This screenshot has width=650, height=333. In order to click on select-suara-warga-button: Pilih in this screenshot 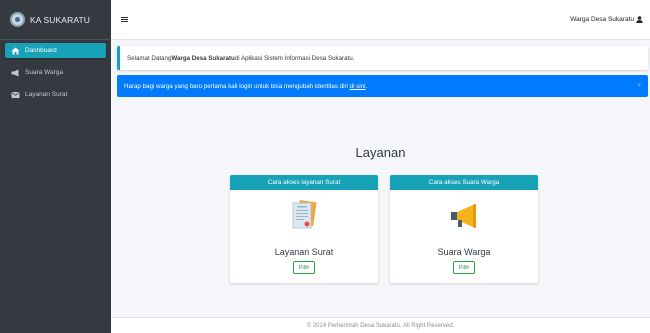, I will do `click(464, 267)`.